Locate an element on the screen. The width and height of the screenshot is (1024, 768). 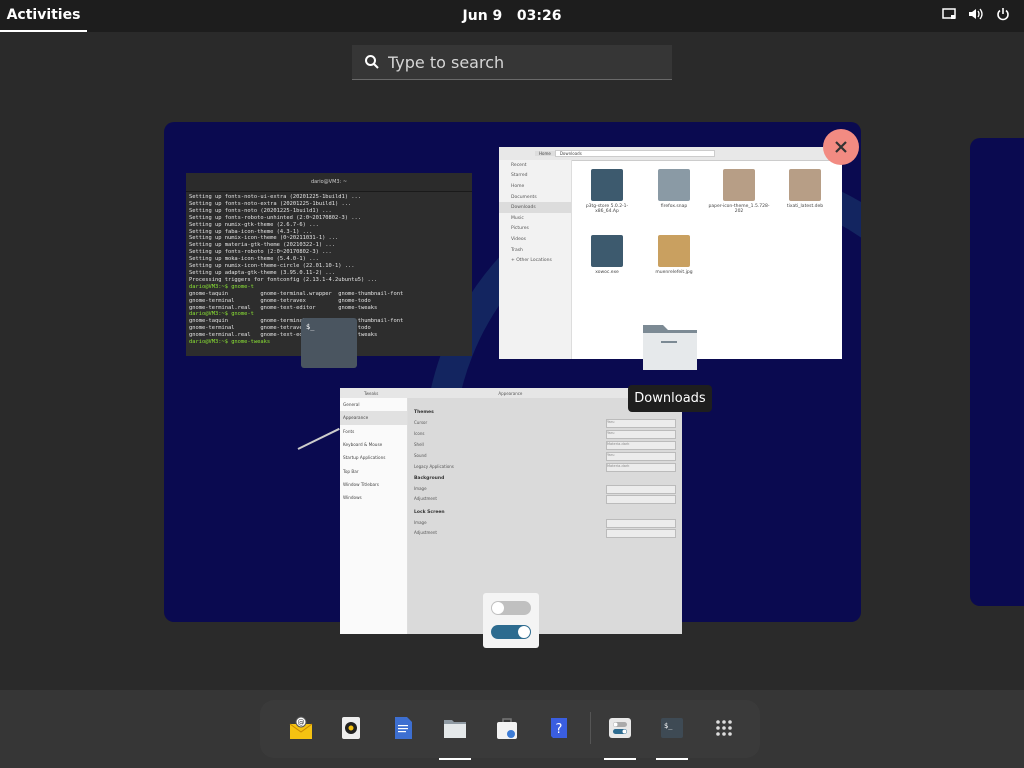
tweaks-sidebar-item: Startup Applications is located at coordinates (373, 457).